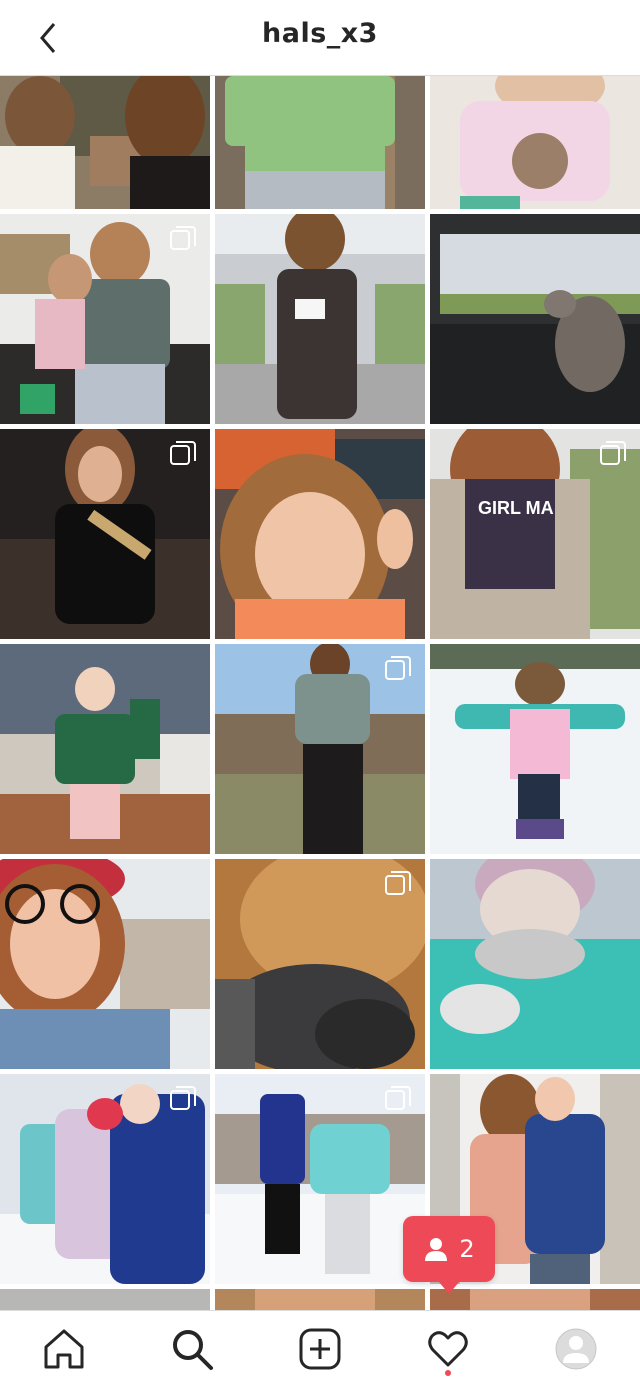 The width and height of the screenshot is (640, 1386). I want to click on top-bar: hals_x3, so click(320, 38).